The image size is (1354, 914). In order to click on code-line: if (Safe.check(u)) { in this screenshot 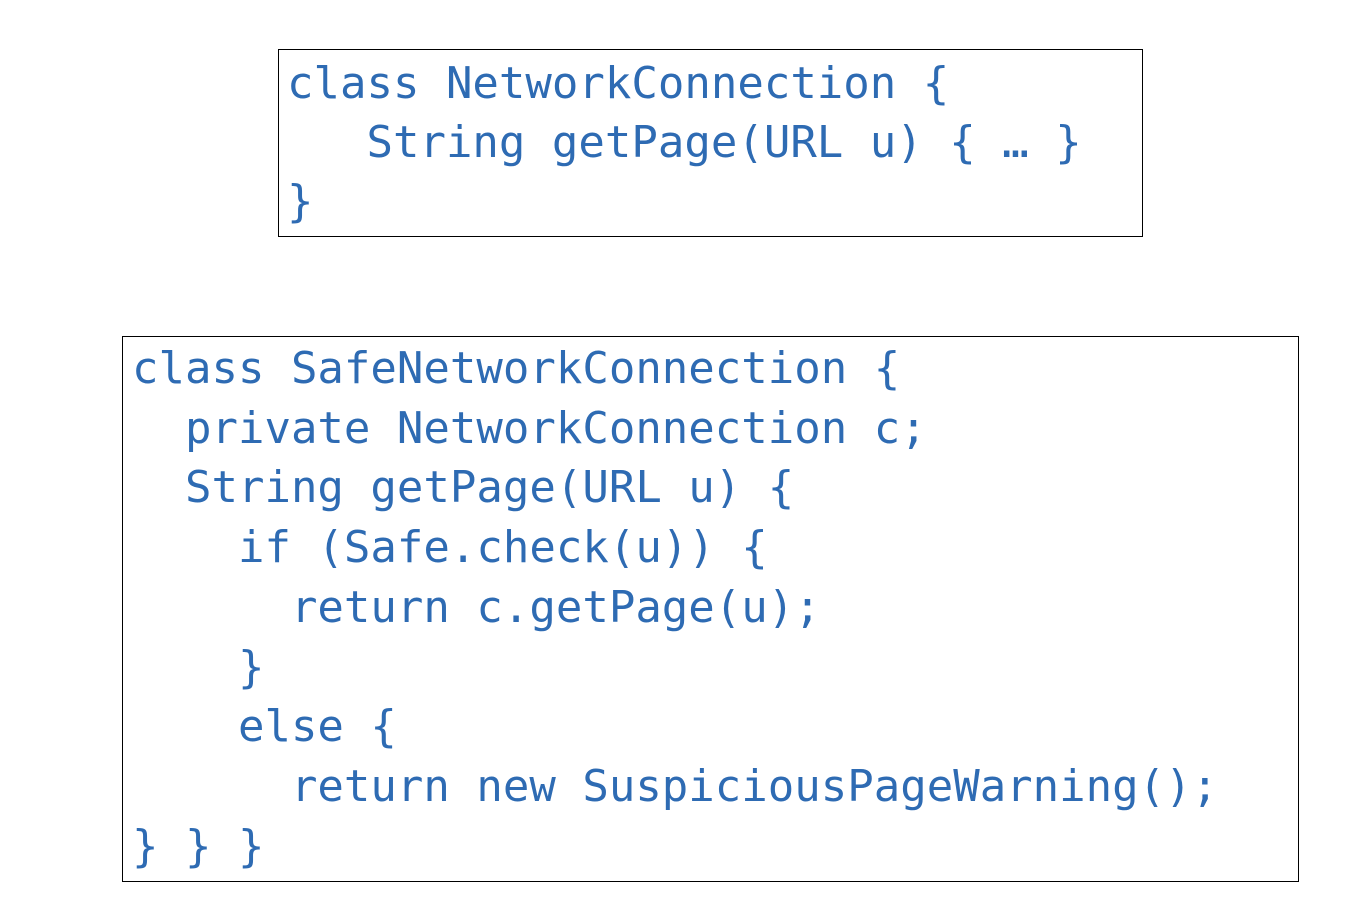, I will do `click(450, 548)`.